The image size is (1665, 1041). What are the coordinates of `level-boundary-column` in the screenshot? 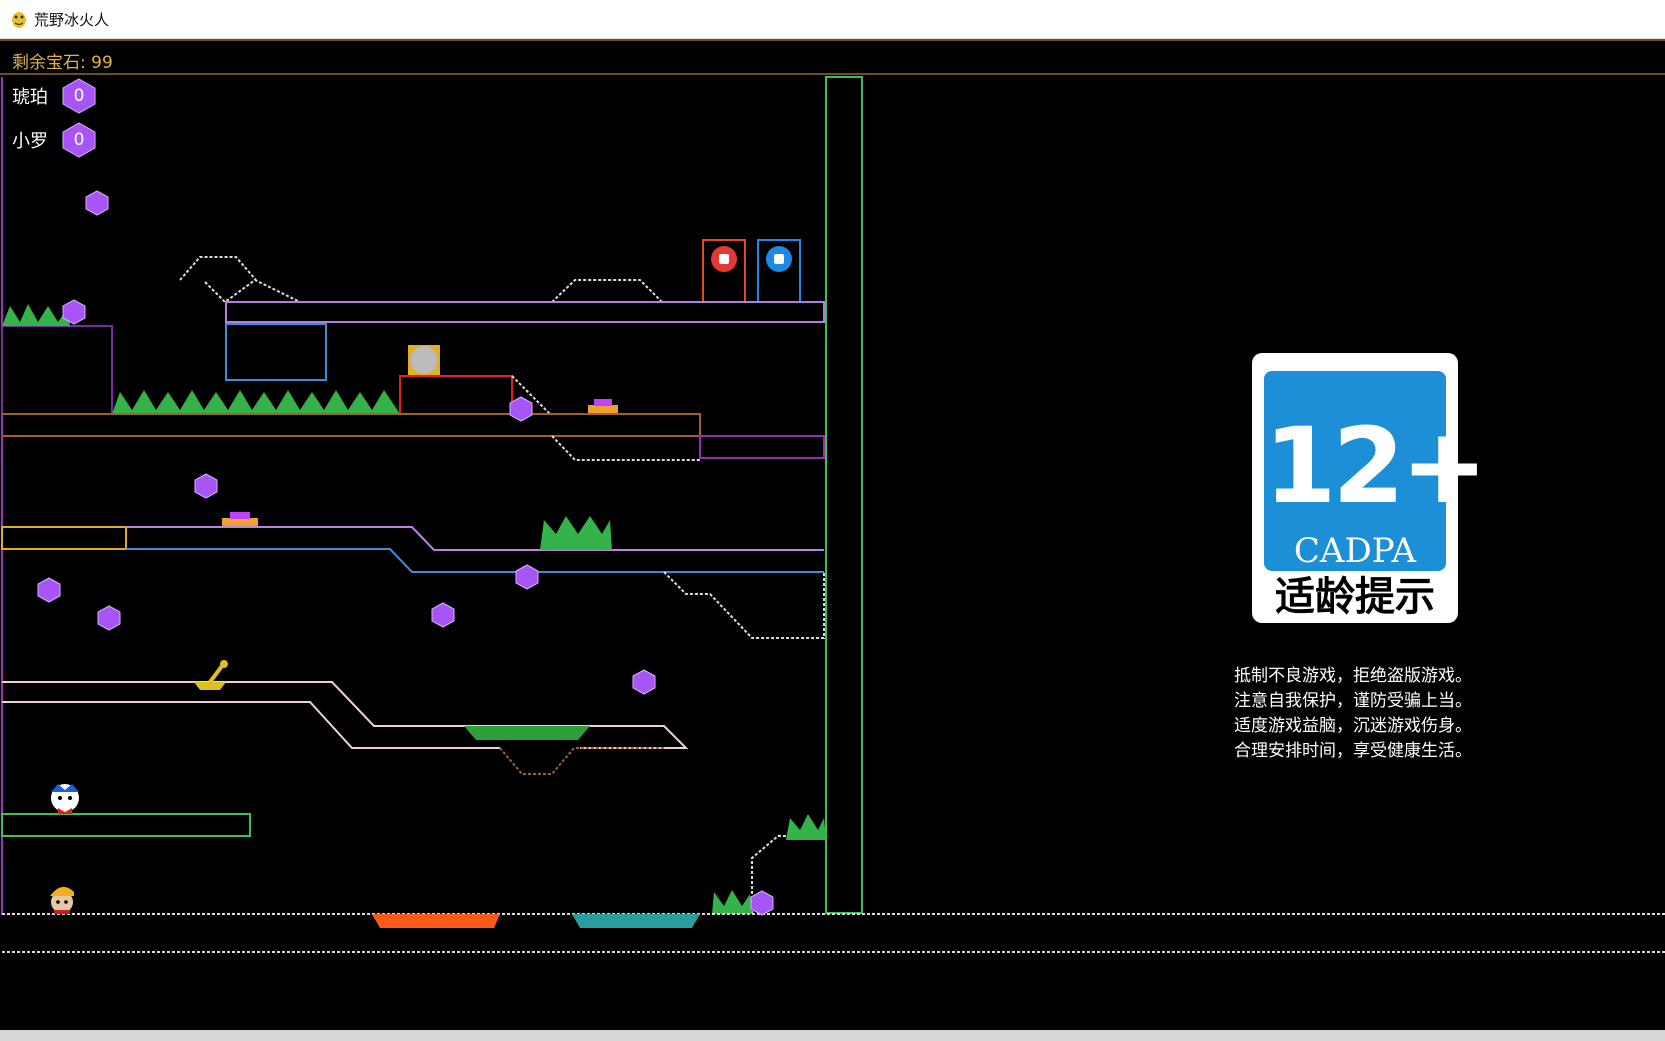 It's located at (844, 495).